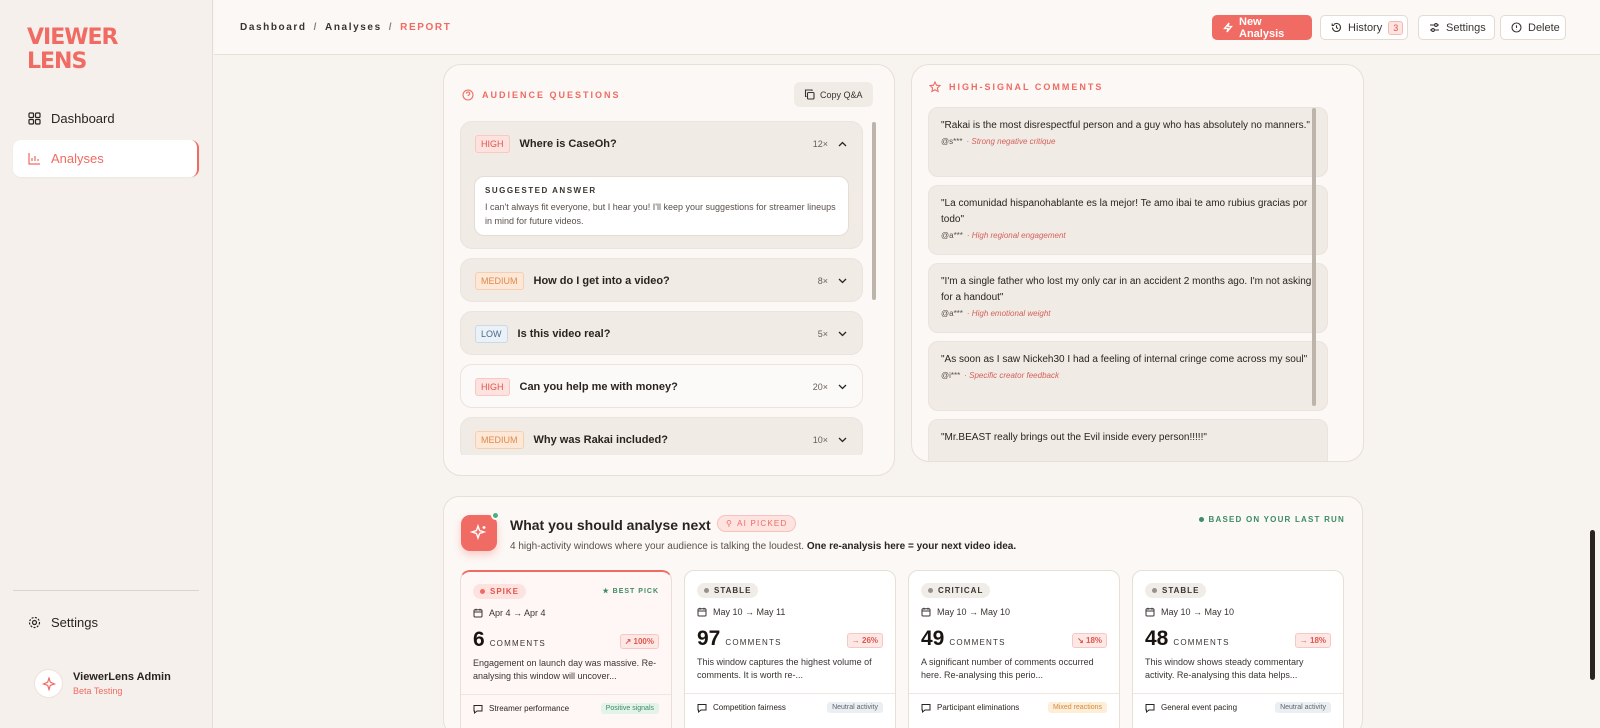 The image size is (1600, 728). Describe the element at coordinates (34, 119) in the screenshot. I see `dashboard-icon` at that location.